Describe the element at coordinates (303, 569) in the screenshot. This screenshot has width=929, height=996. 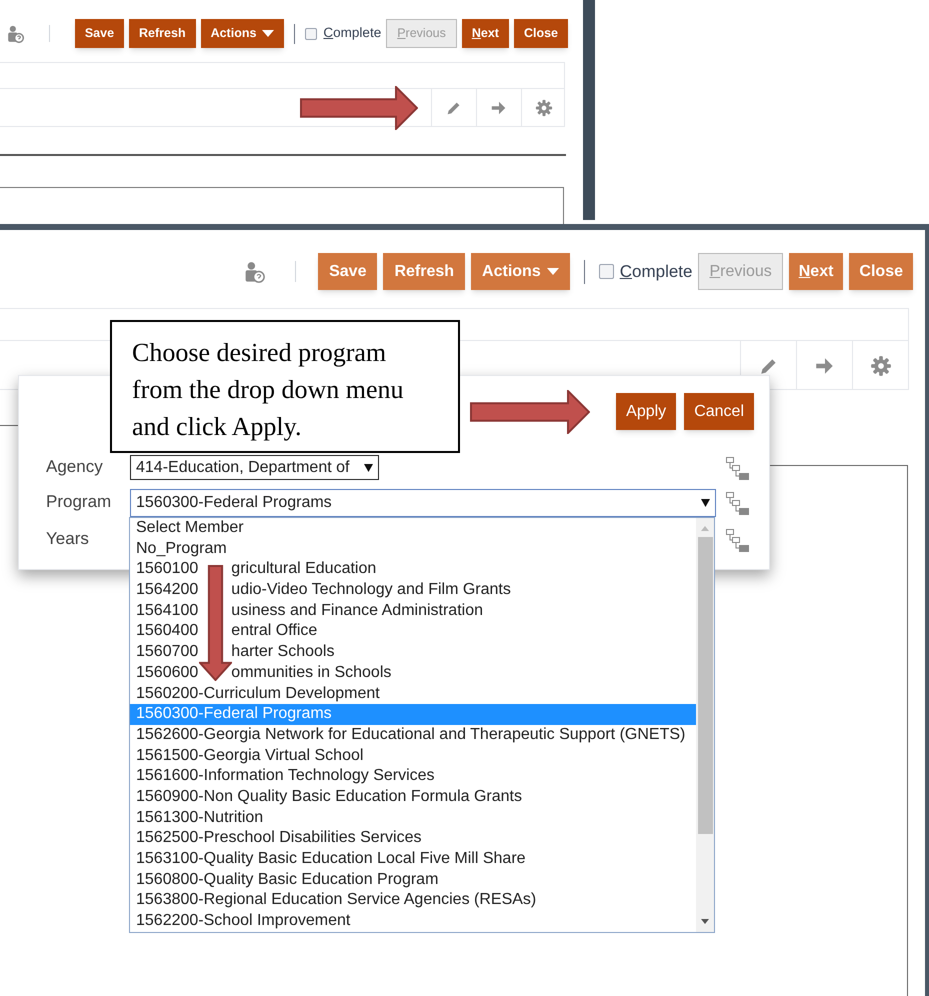
I see `option-text: gricultural Education` at that location.